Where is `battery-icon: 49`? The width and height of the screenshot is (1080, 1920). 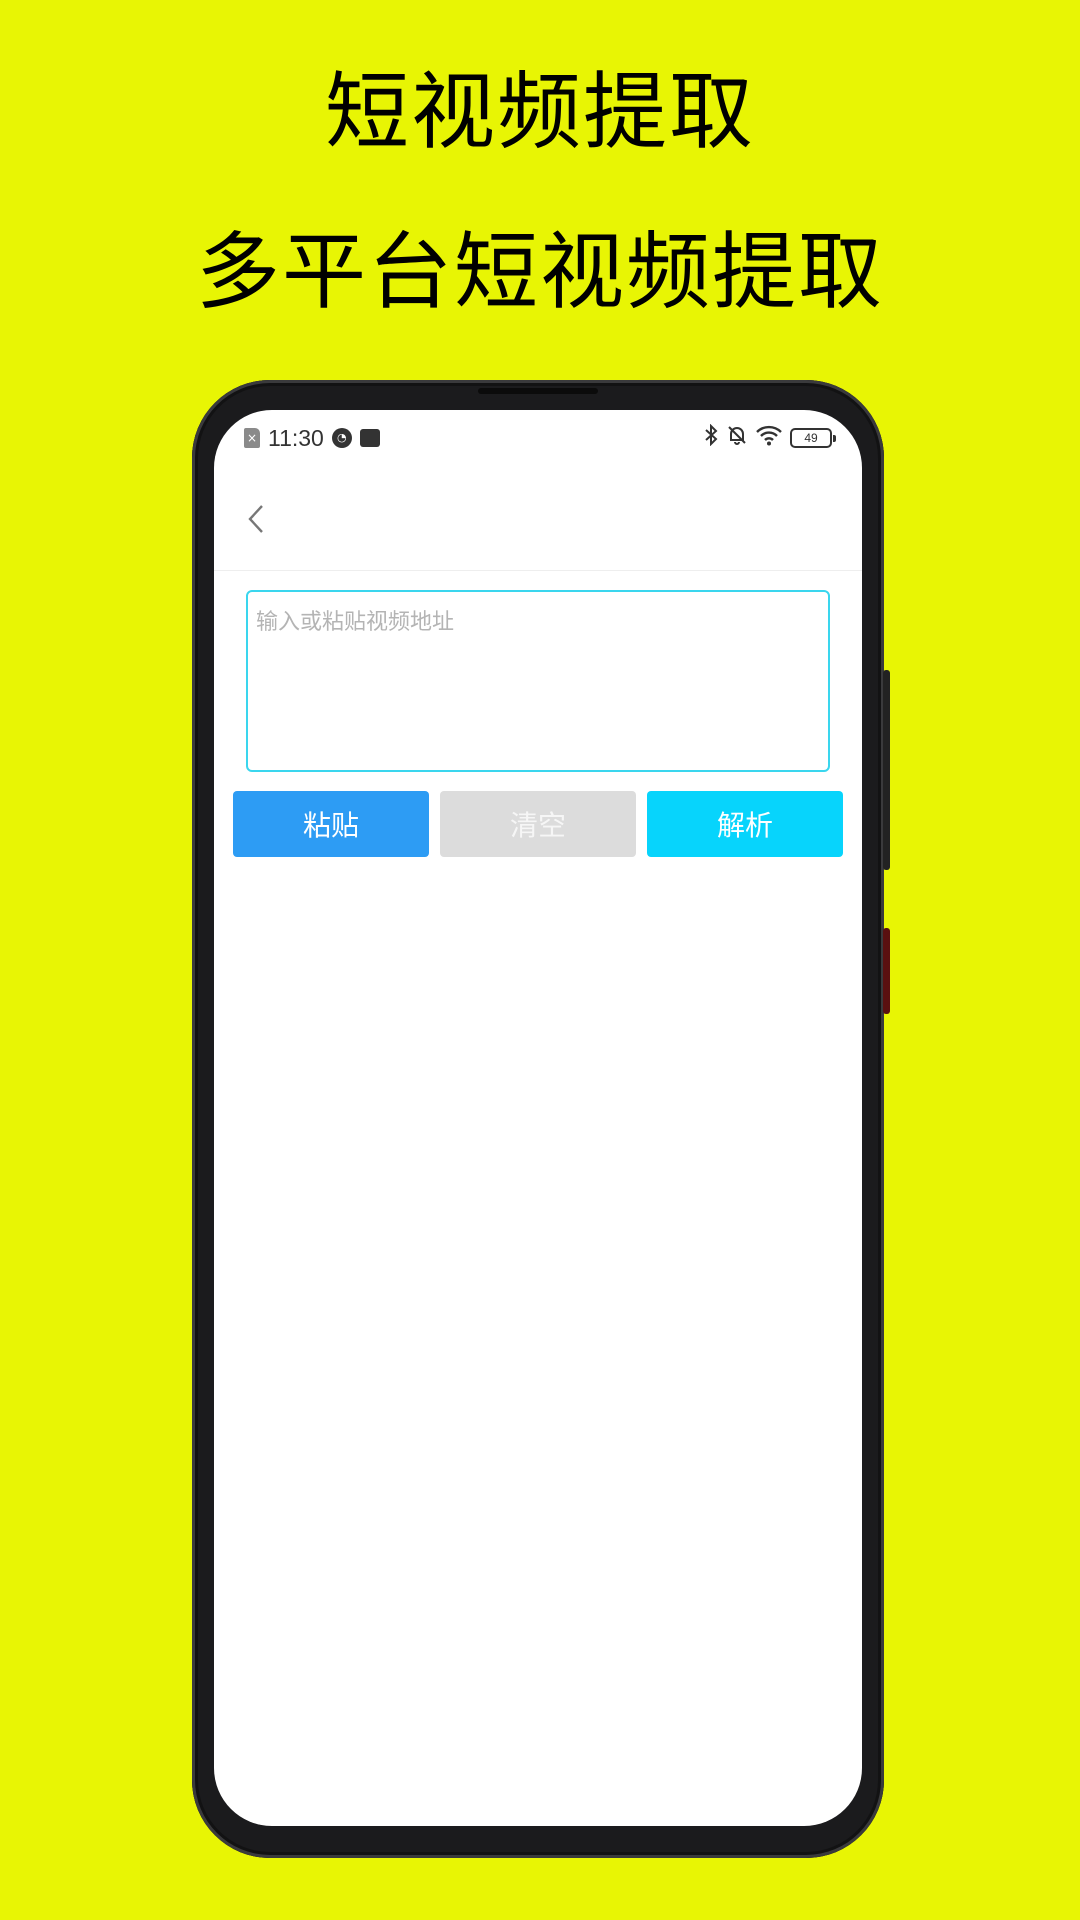 battery-icon: 49 is located at coordinates (813, 438).